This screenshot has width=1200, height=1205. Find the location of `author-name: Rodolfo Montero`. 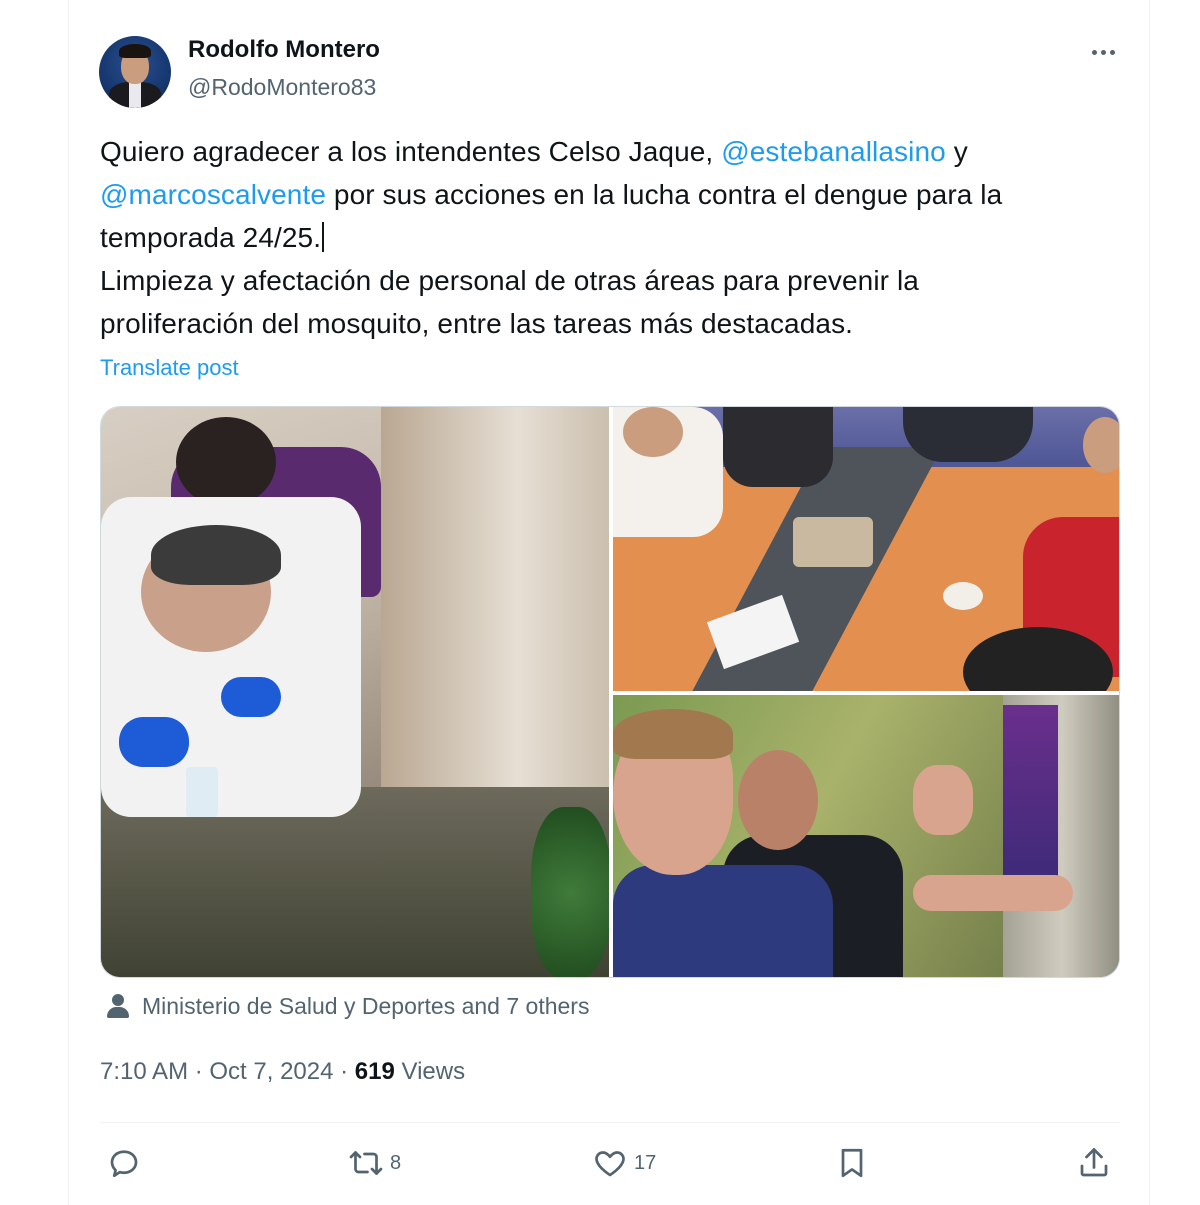

author-name: Rodolfo Montero is located at coordinates (284, 50).